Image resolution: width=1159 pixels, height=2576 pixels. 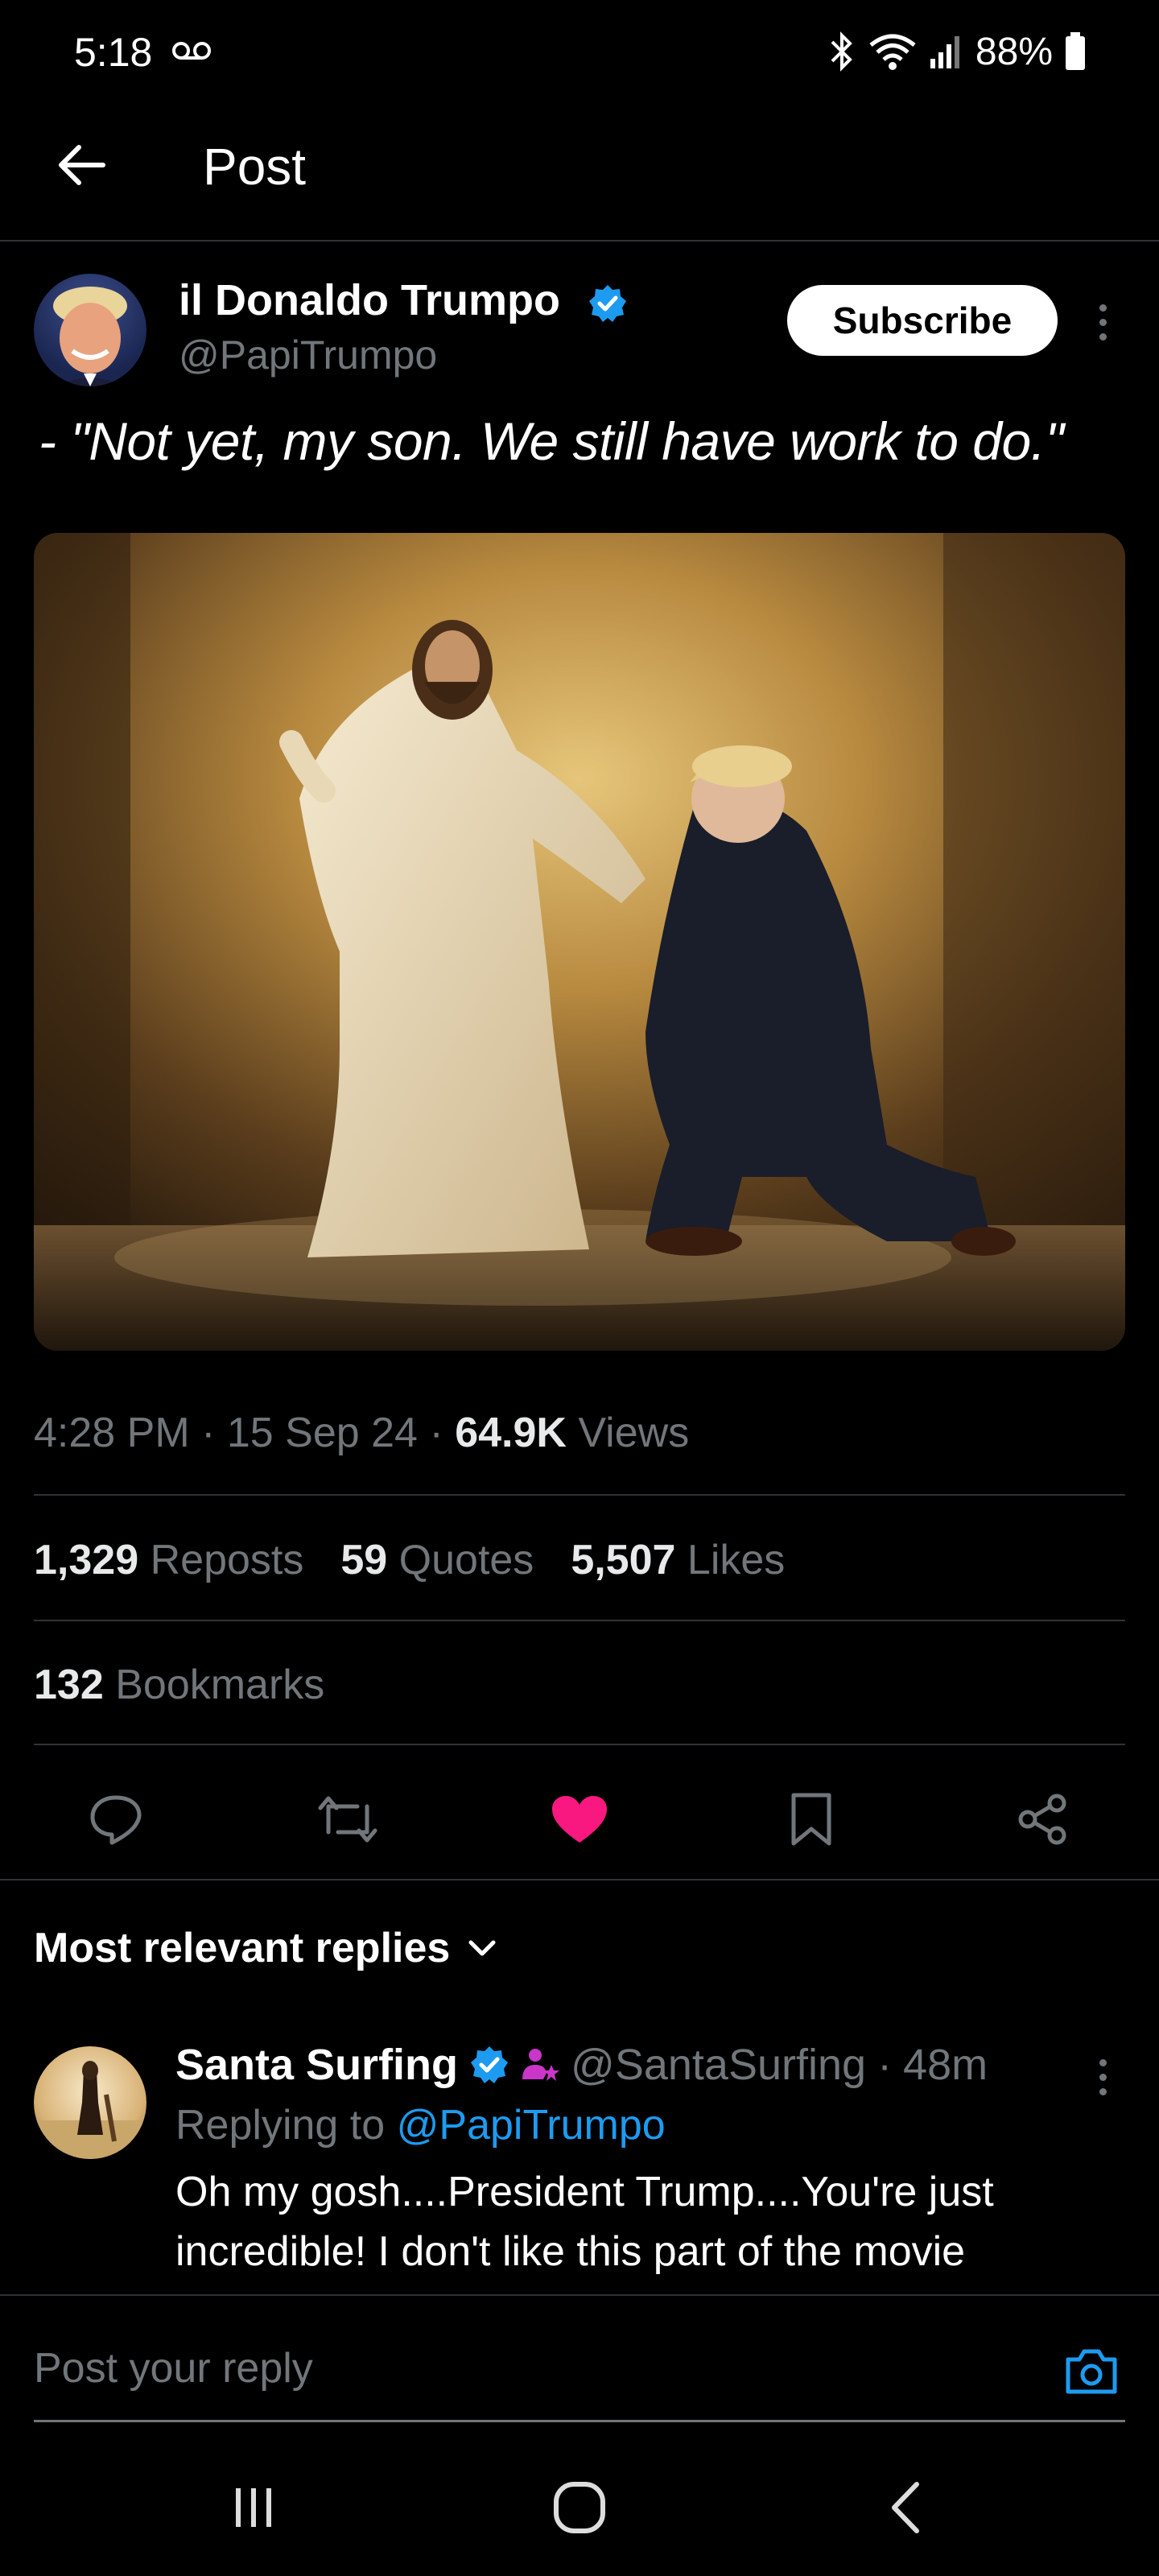 I want to click on likes-count: 5,507, so click(x=623, y=1560).